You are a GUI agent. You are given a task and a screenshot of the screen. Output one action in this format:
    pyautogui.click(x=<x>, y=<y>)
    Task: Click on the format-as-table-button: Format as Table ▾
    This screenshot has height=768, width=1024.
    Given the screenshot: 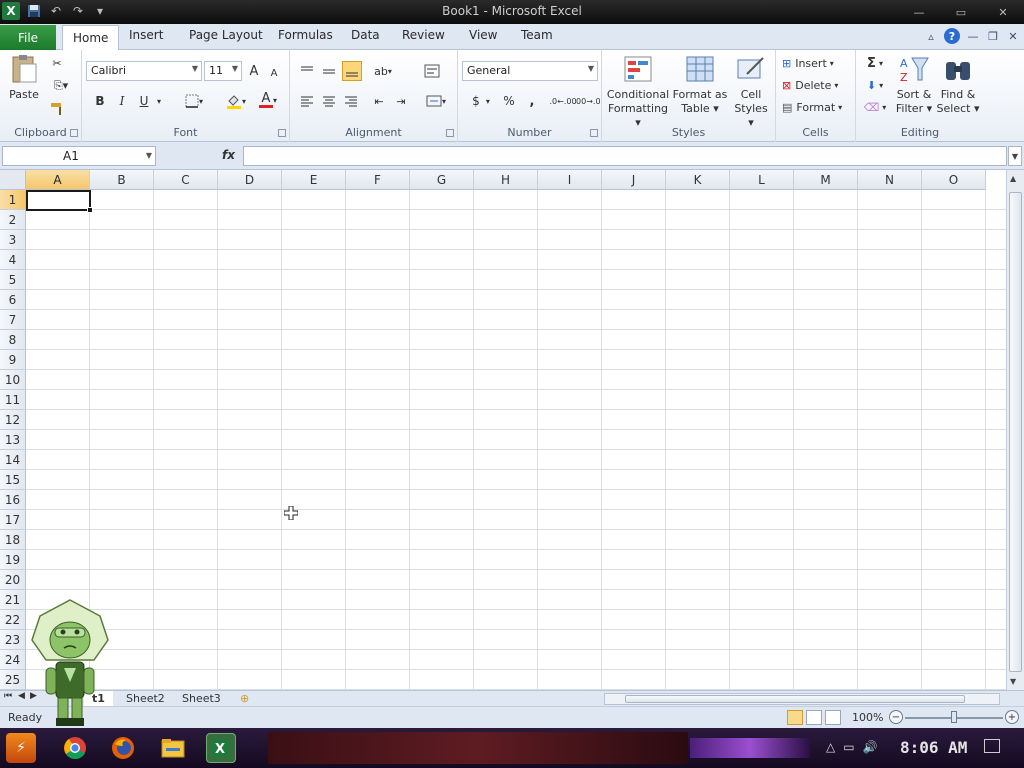 What is the action you would take?
    pyautogui.click(x=700, y=85)
    